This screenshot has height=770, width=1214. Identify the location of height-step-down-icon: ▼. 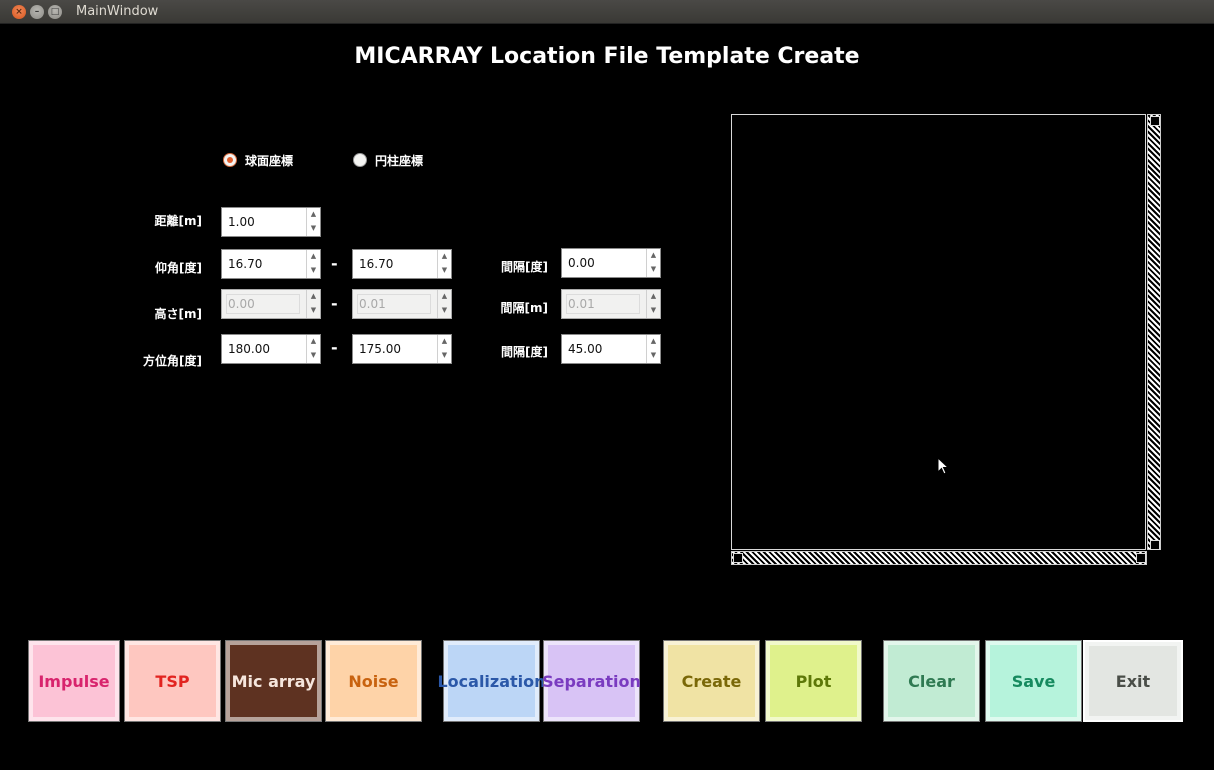
(653, 310).